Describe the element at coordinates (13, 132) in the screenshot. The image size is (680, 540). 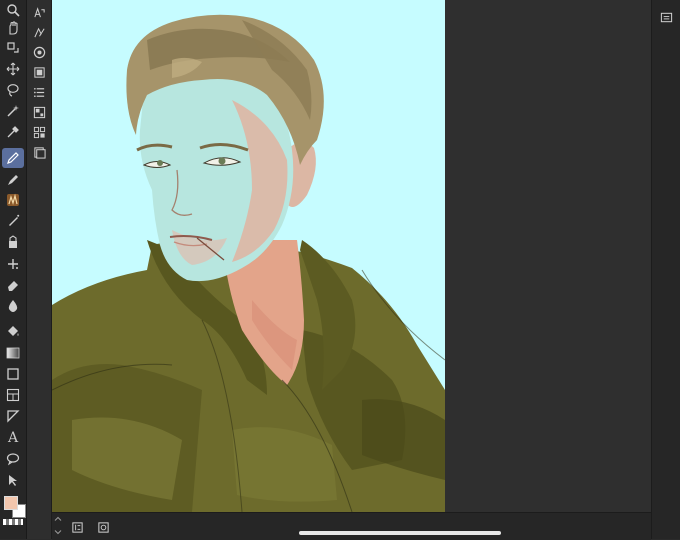
I see `eyedropper-icon` at that location.